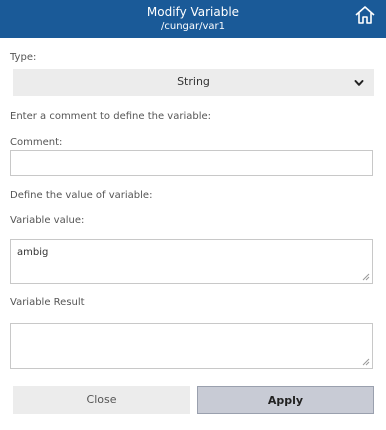 This screenshot has height=430, width=386. What do you see at coordinates (47, 302) in the screenshot?
I see `variable-result-label: Variable Result` at bounding box center [47, 302].